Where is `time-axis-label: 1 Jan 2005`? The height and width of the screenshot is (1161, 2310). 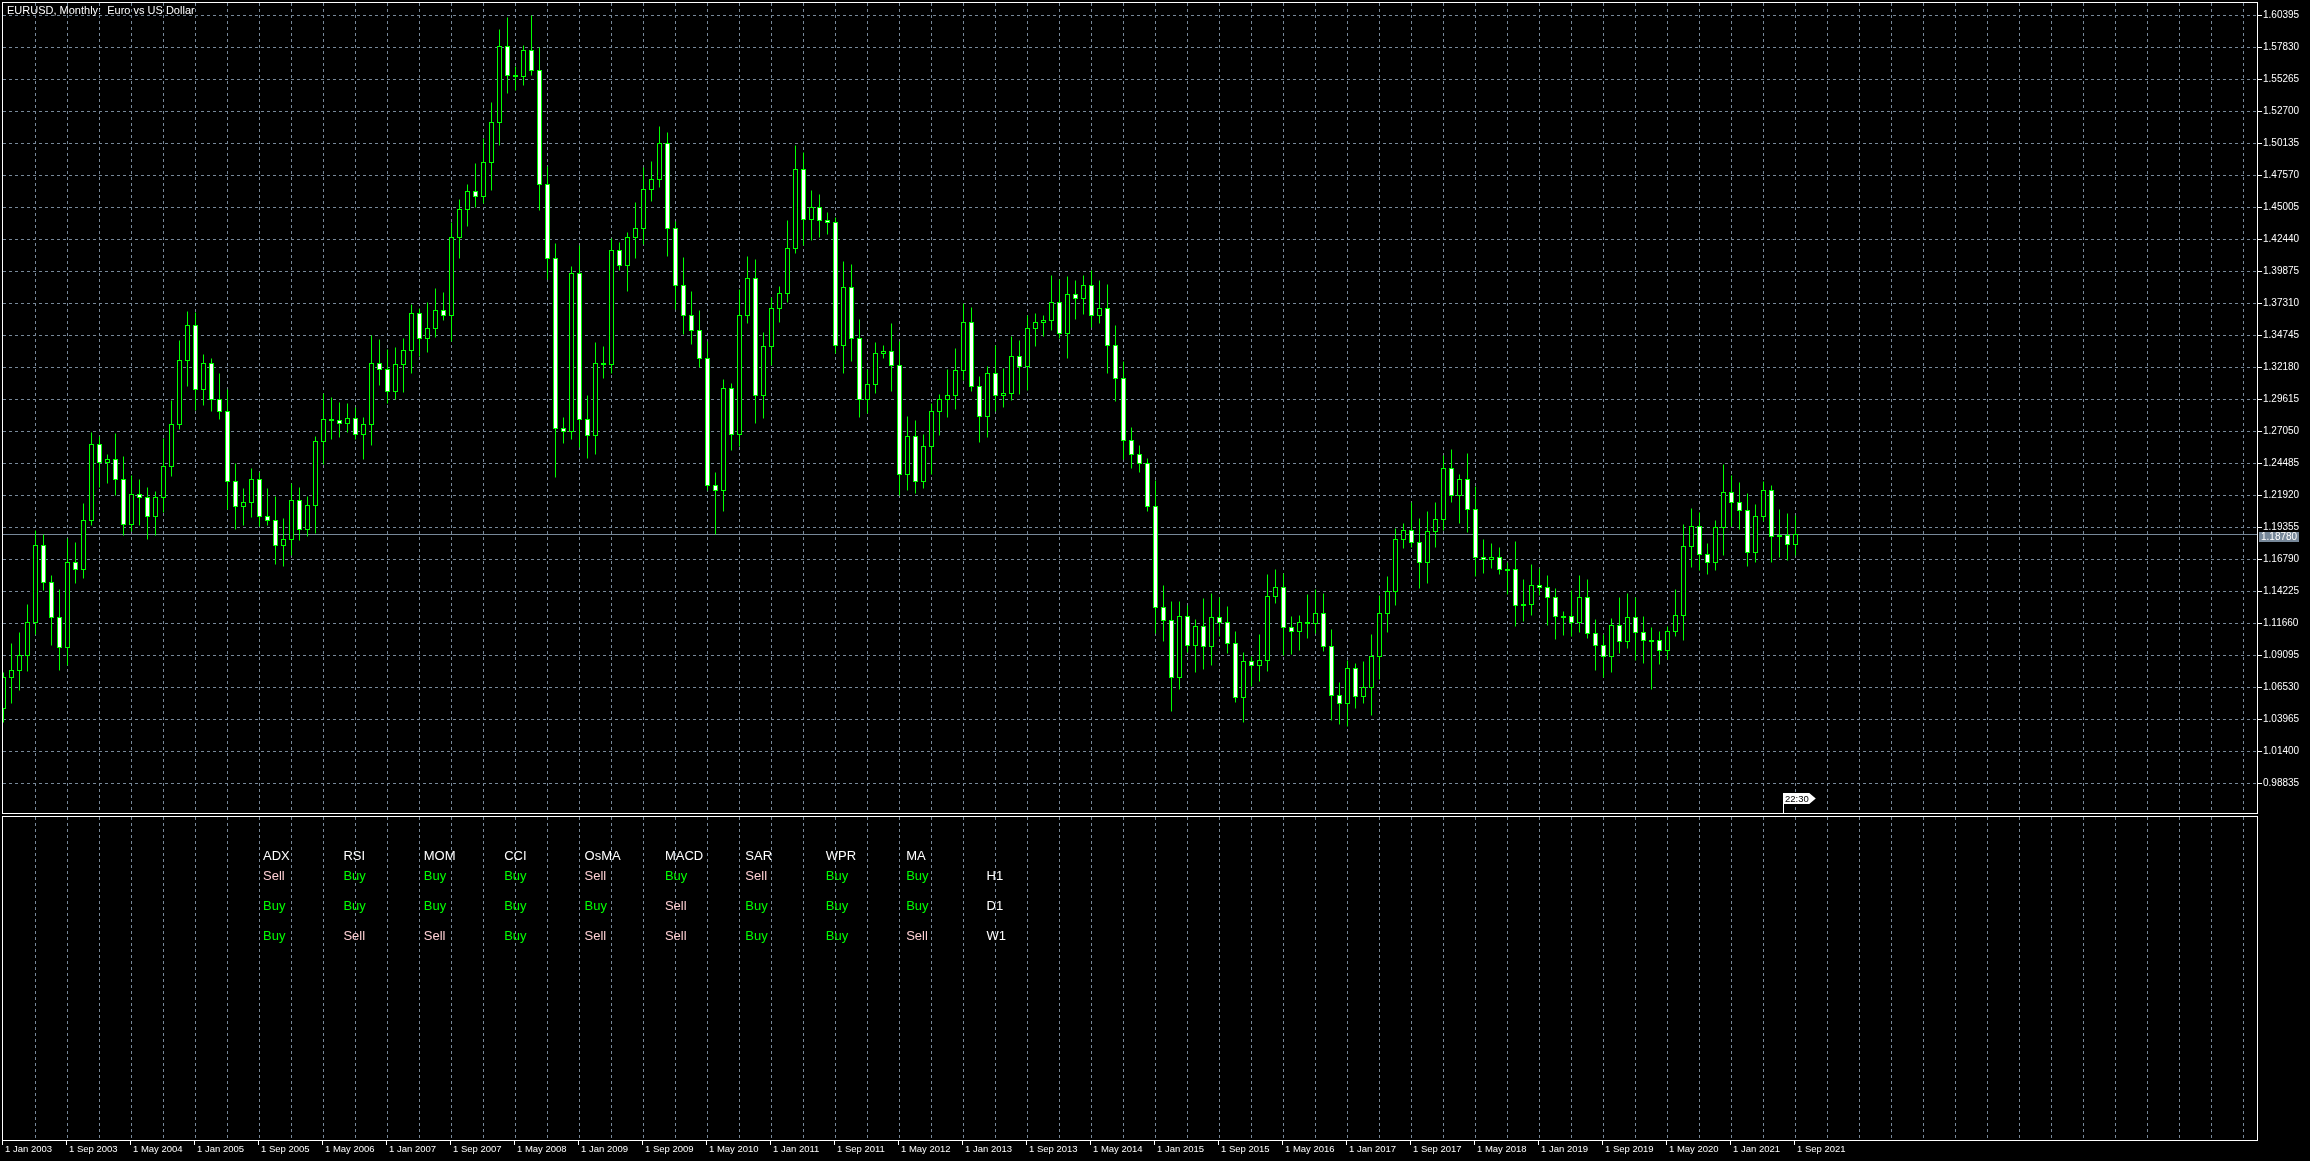 time-axis-label: 1 Jan 2005 is located at coordinates (220, 1148).